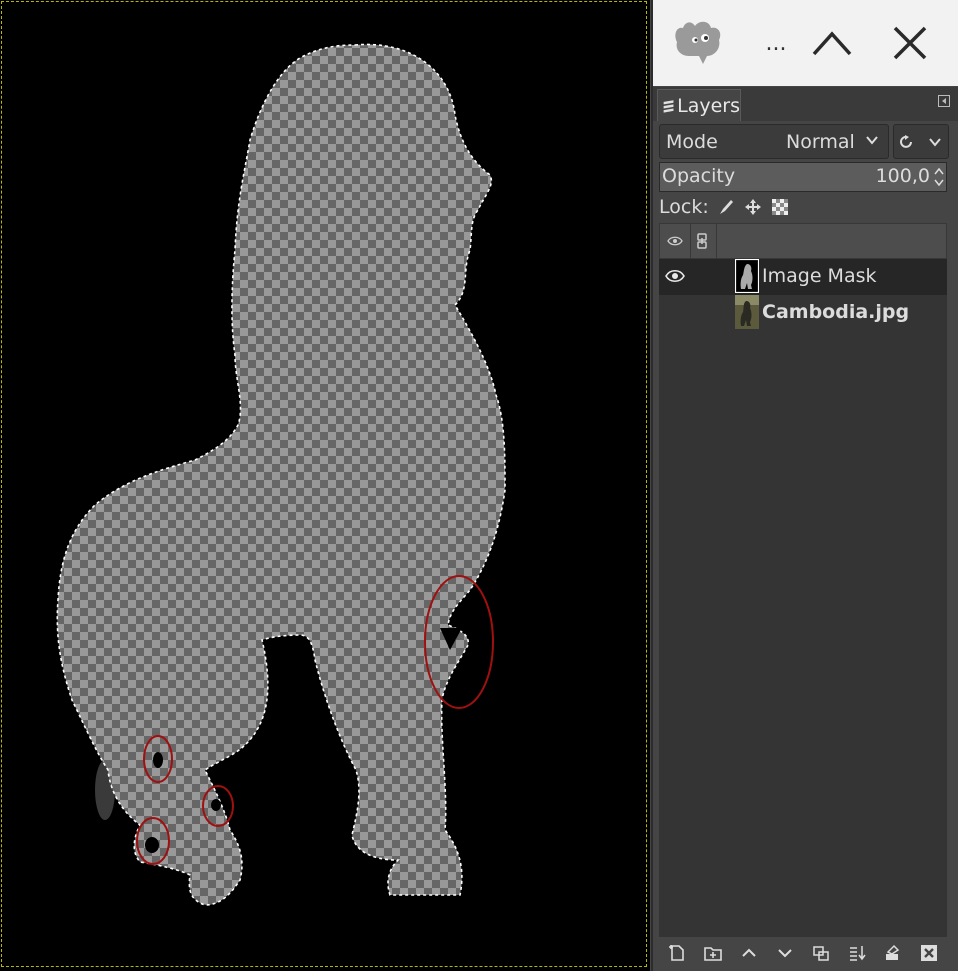 The image size is (958, 971). Describe the element at coordinates (944, 101) in the screenshot. I see `dock-menu-icon` at that location.